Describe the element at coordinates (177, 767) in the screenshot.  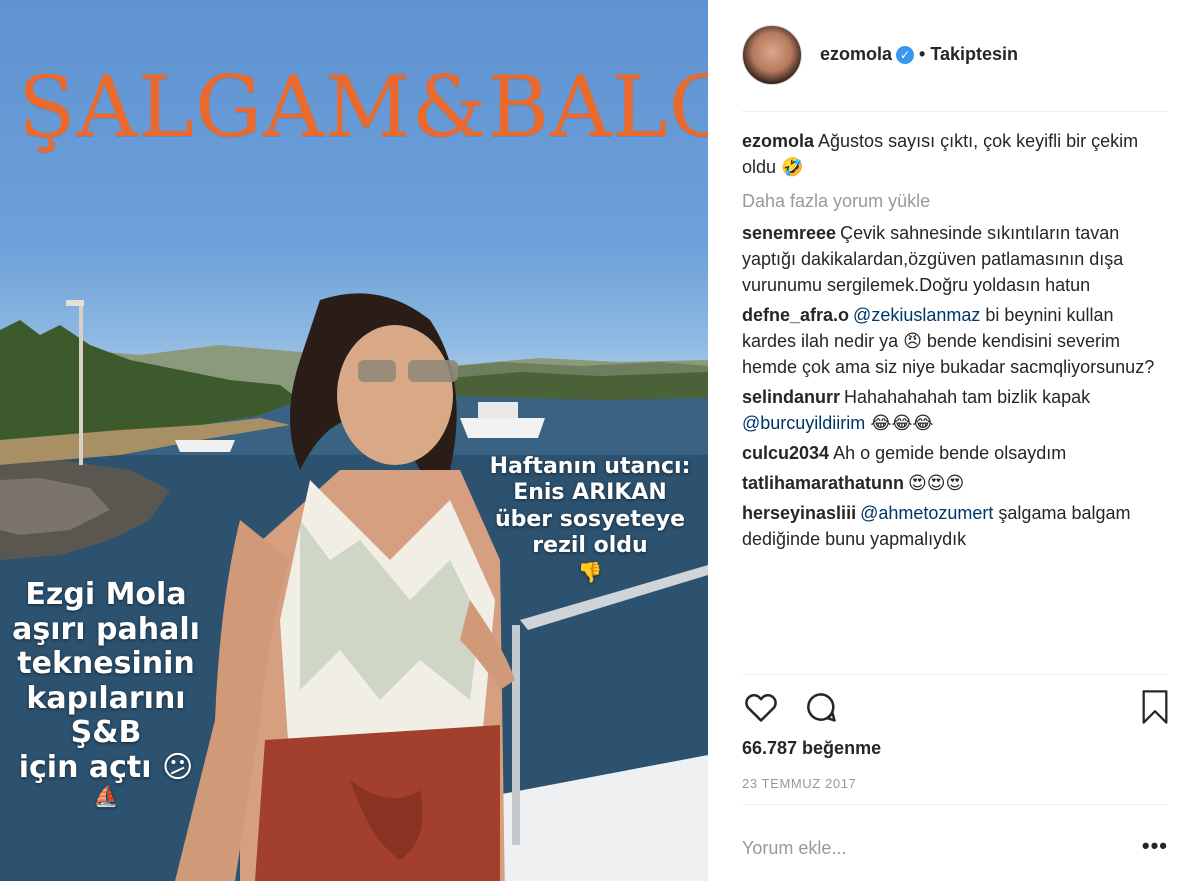
I see `confused-emoji: 😕` at that location.